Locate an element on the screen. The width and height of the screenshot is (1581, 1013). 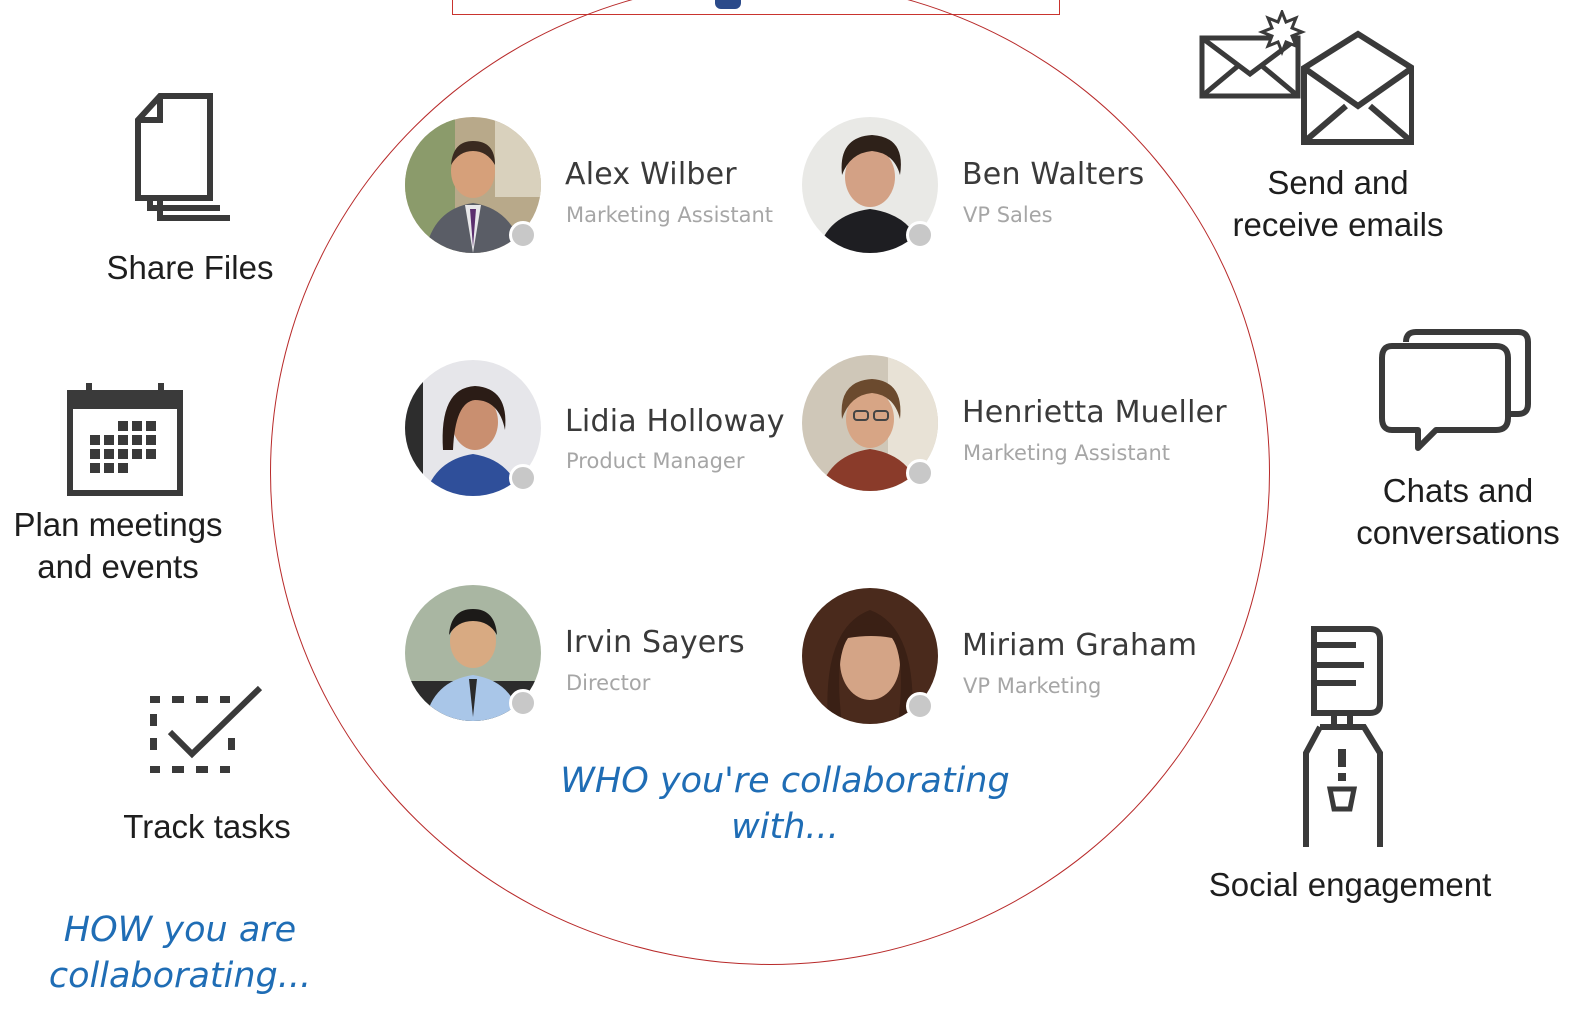
person-name: Lidia Holloway is located at coordinates (675, 421).